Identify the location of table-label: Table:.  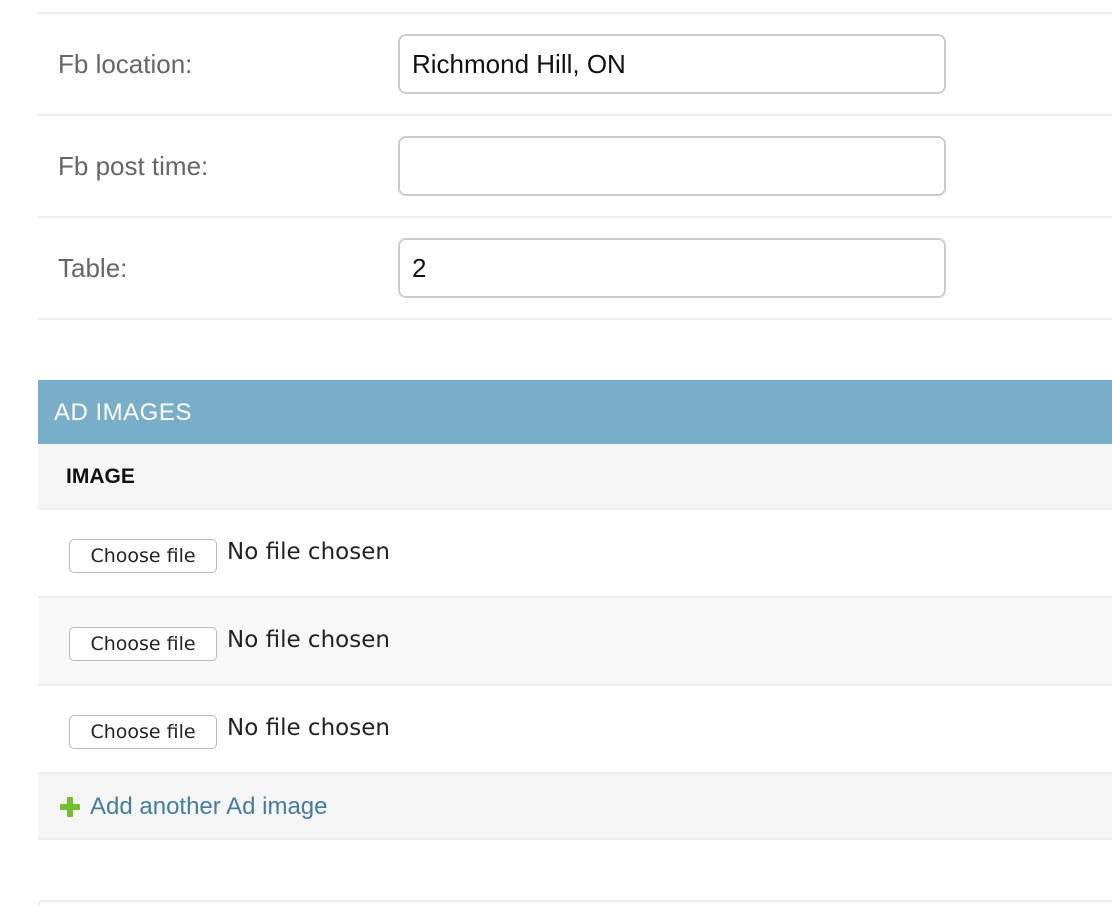
(93, 268).